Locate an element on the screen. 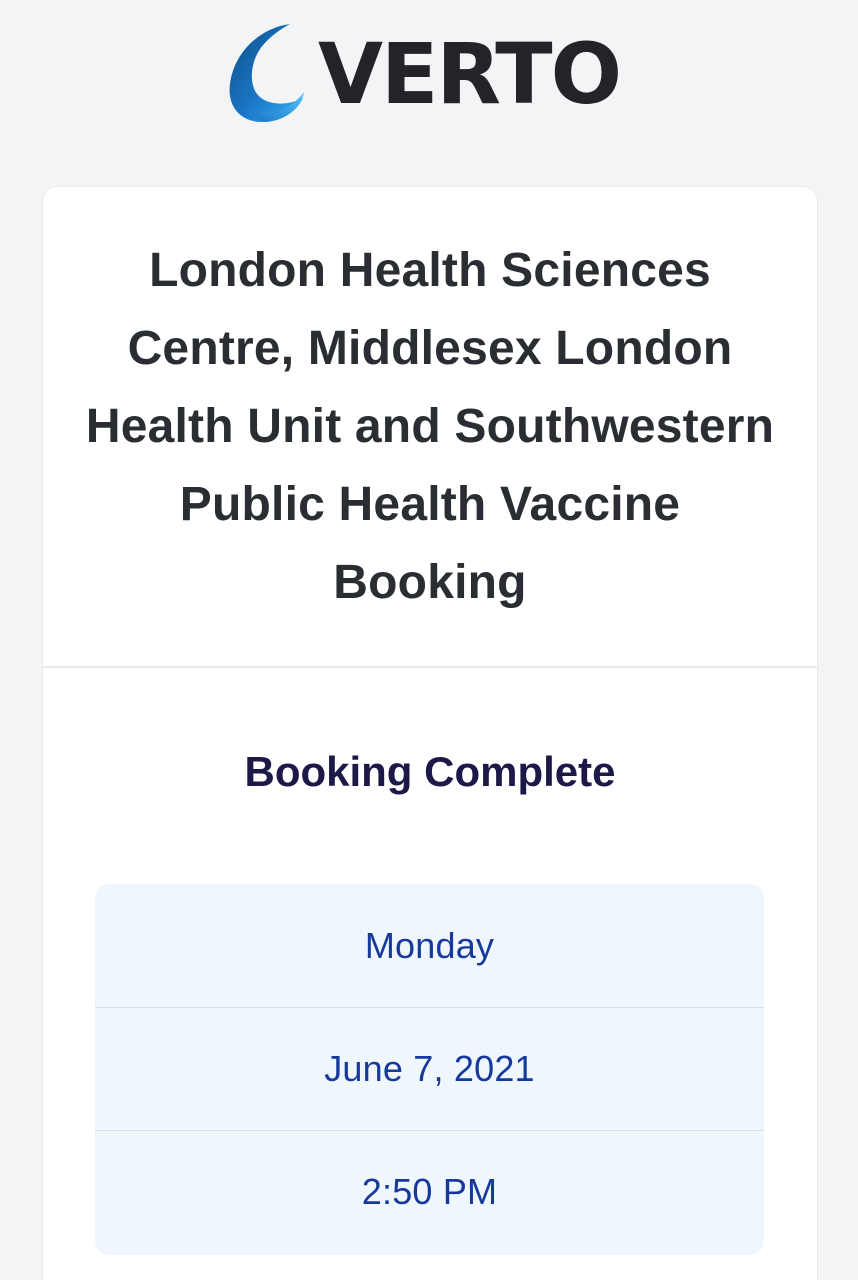  verto-logo-mark-icon is located at coordinates (266, 73).